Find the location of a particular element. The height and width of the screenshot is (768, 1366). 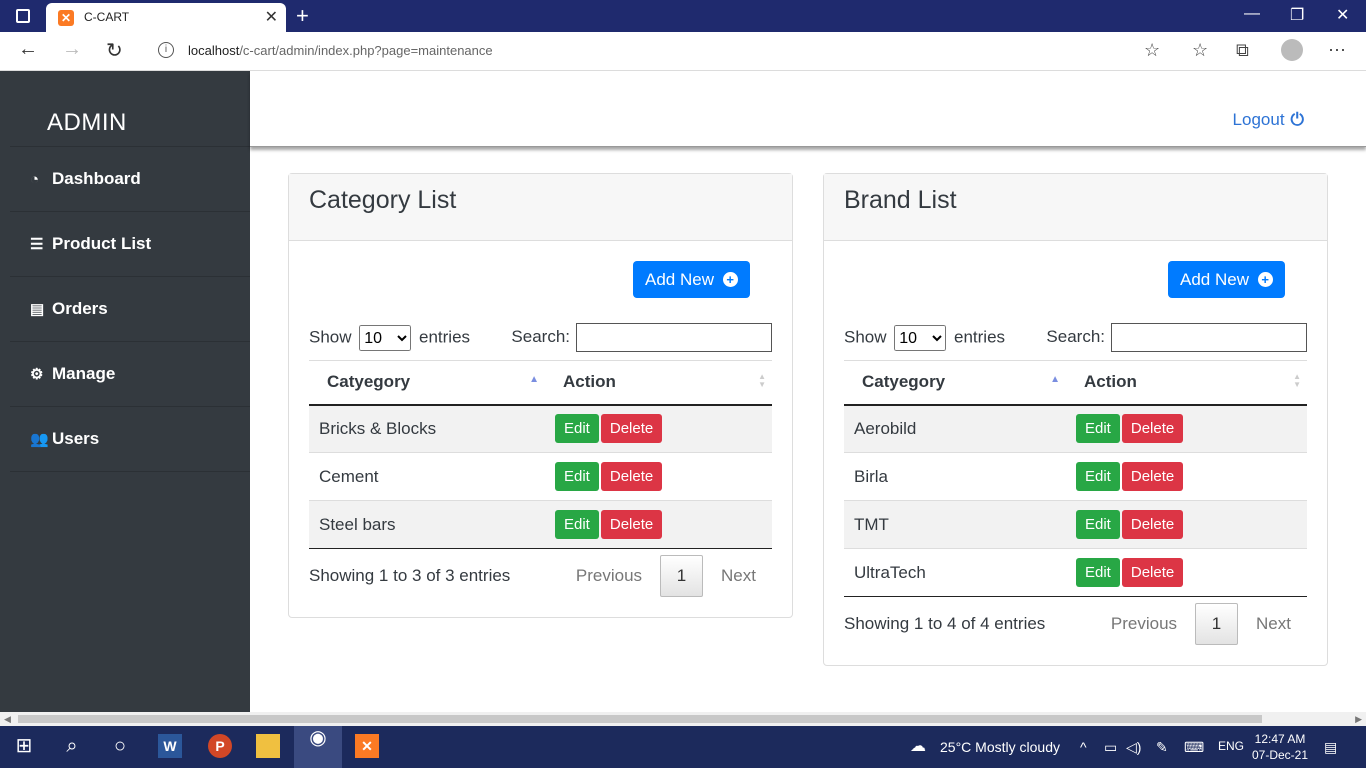

site-info-icon: i is located at coordinates (166, 50).